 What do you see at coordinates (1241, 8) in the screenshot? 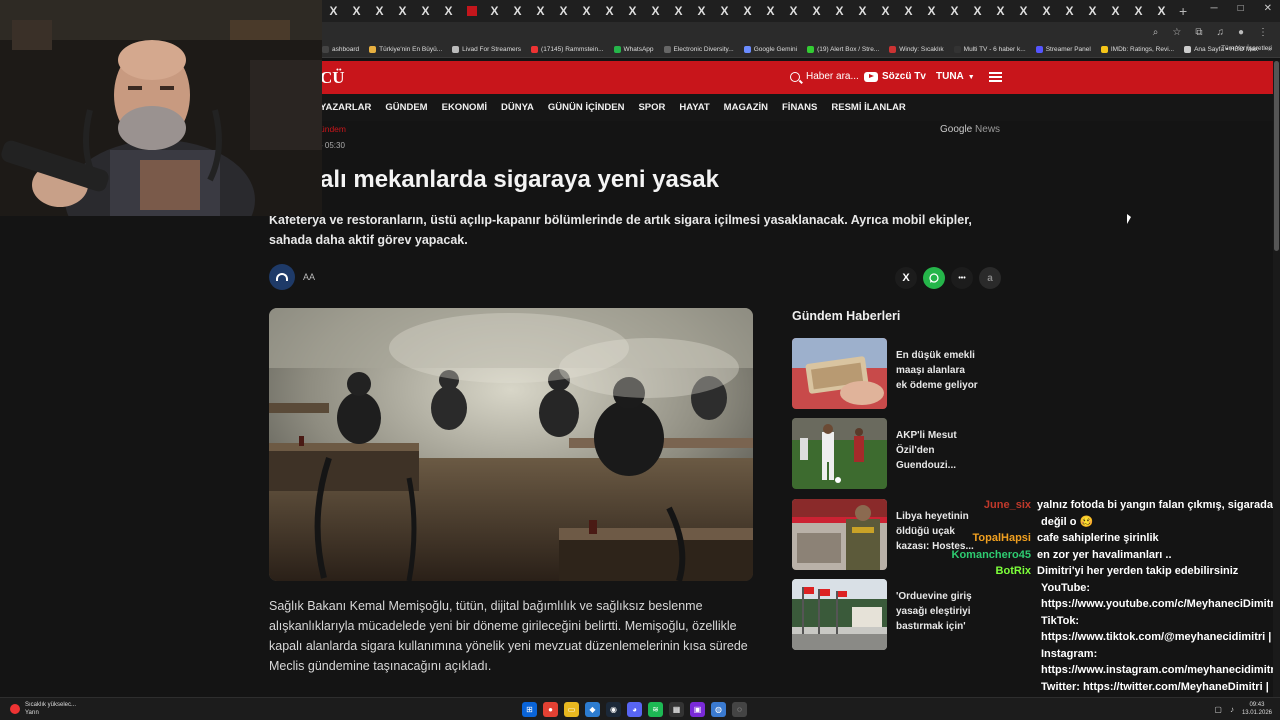
I see `maximize-icon: □` at bounding box center [1241, 8].